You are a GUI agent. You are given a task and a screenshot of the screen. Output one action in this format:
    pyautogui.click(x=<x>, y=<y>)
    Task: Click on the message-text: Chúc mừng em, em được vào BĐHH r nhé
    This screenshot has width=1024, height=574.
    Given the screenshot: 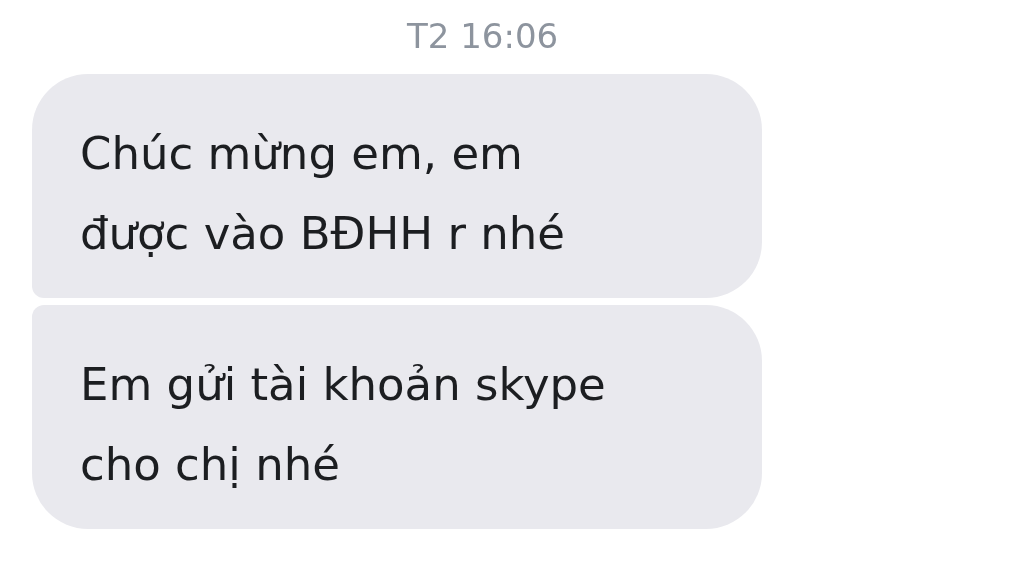 What is the action you would take?
    pyautogui.click(x=323, y=194)
    